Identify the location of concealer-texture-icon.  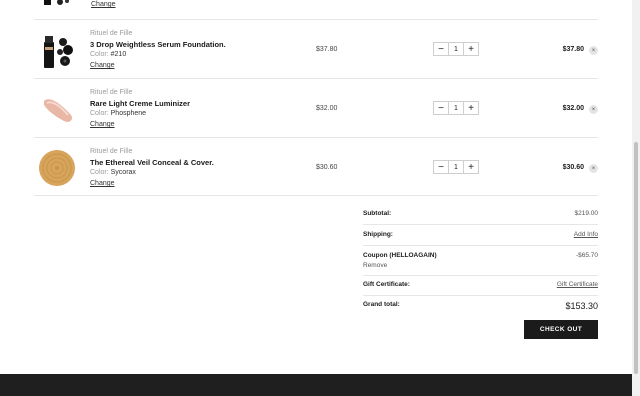
(57, 168).